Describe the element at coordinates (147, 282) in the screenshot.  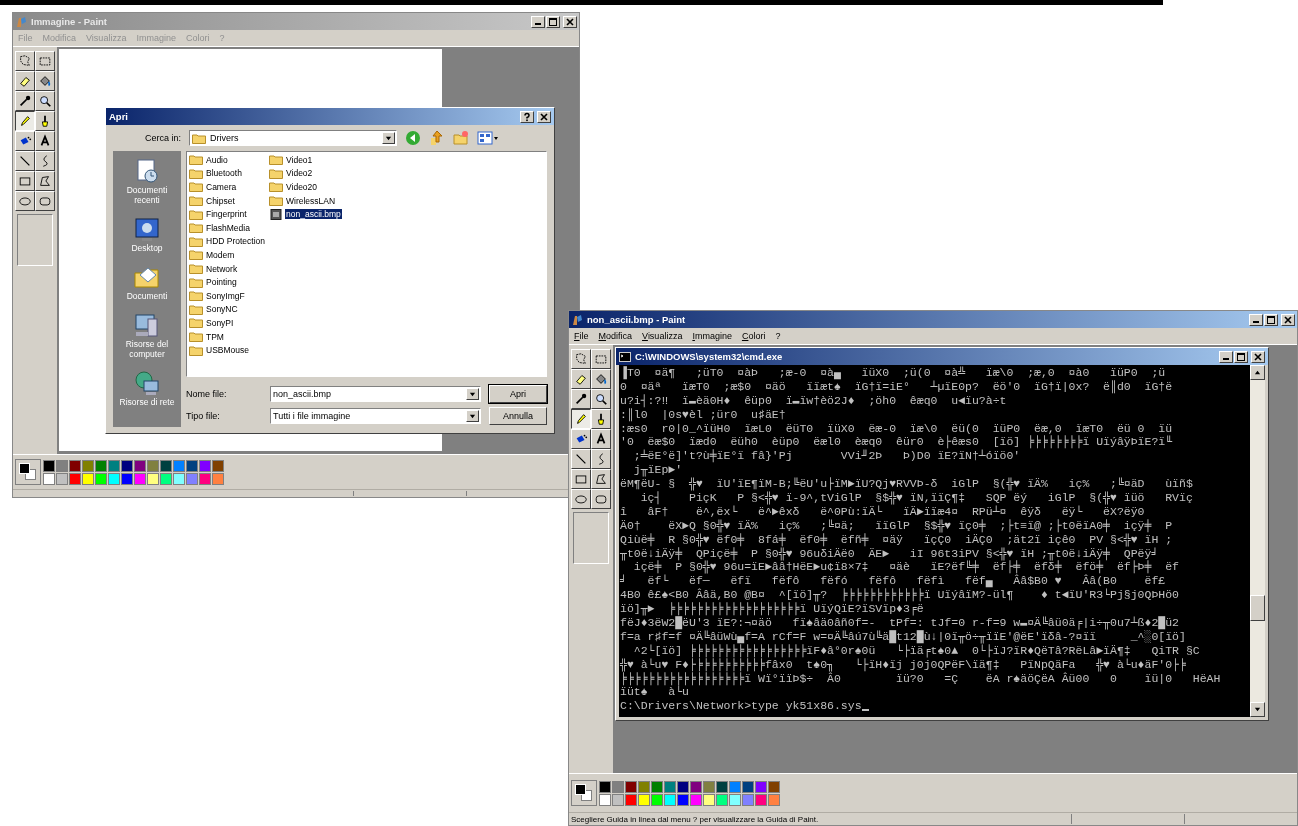
I see `places-item: Documenti` at that location.